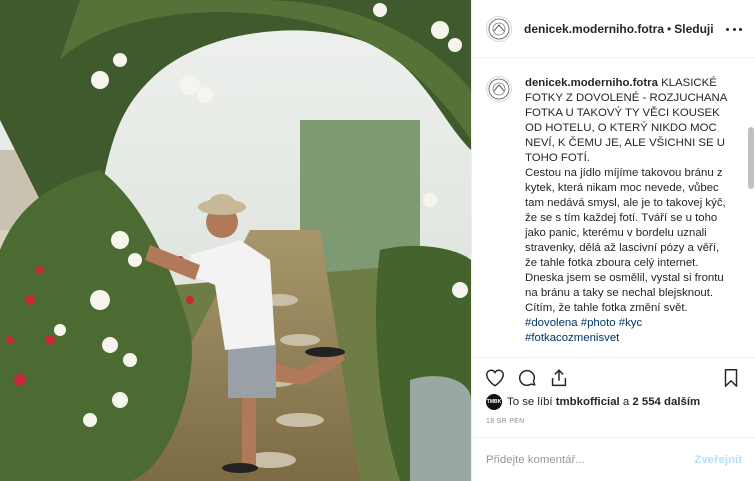 The width and height of the screenshot is (755, 481). What do you see at coordinates (598, 323) in the screenshot?
I see `hashtag-link: #photo` at bounding box center [598, 323].